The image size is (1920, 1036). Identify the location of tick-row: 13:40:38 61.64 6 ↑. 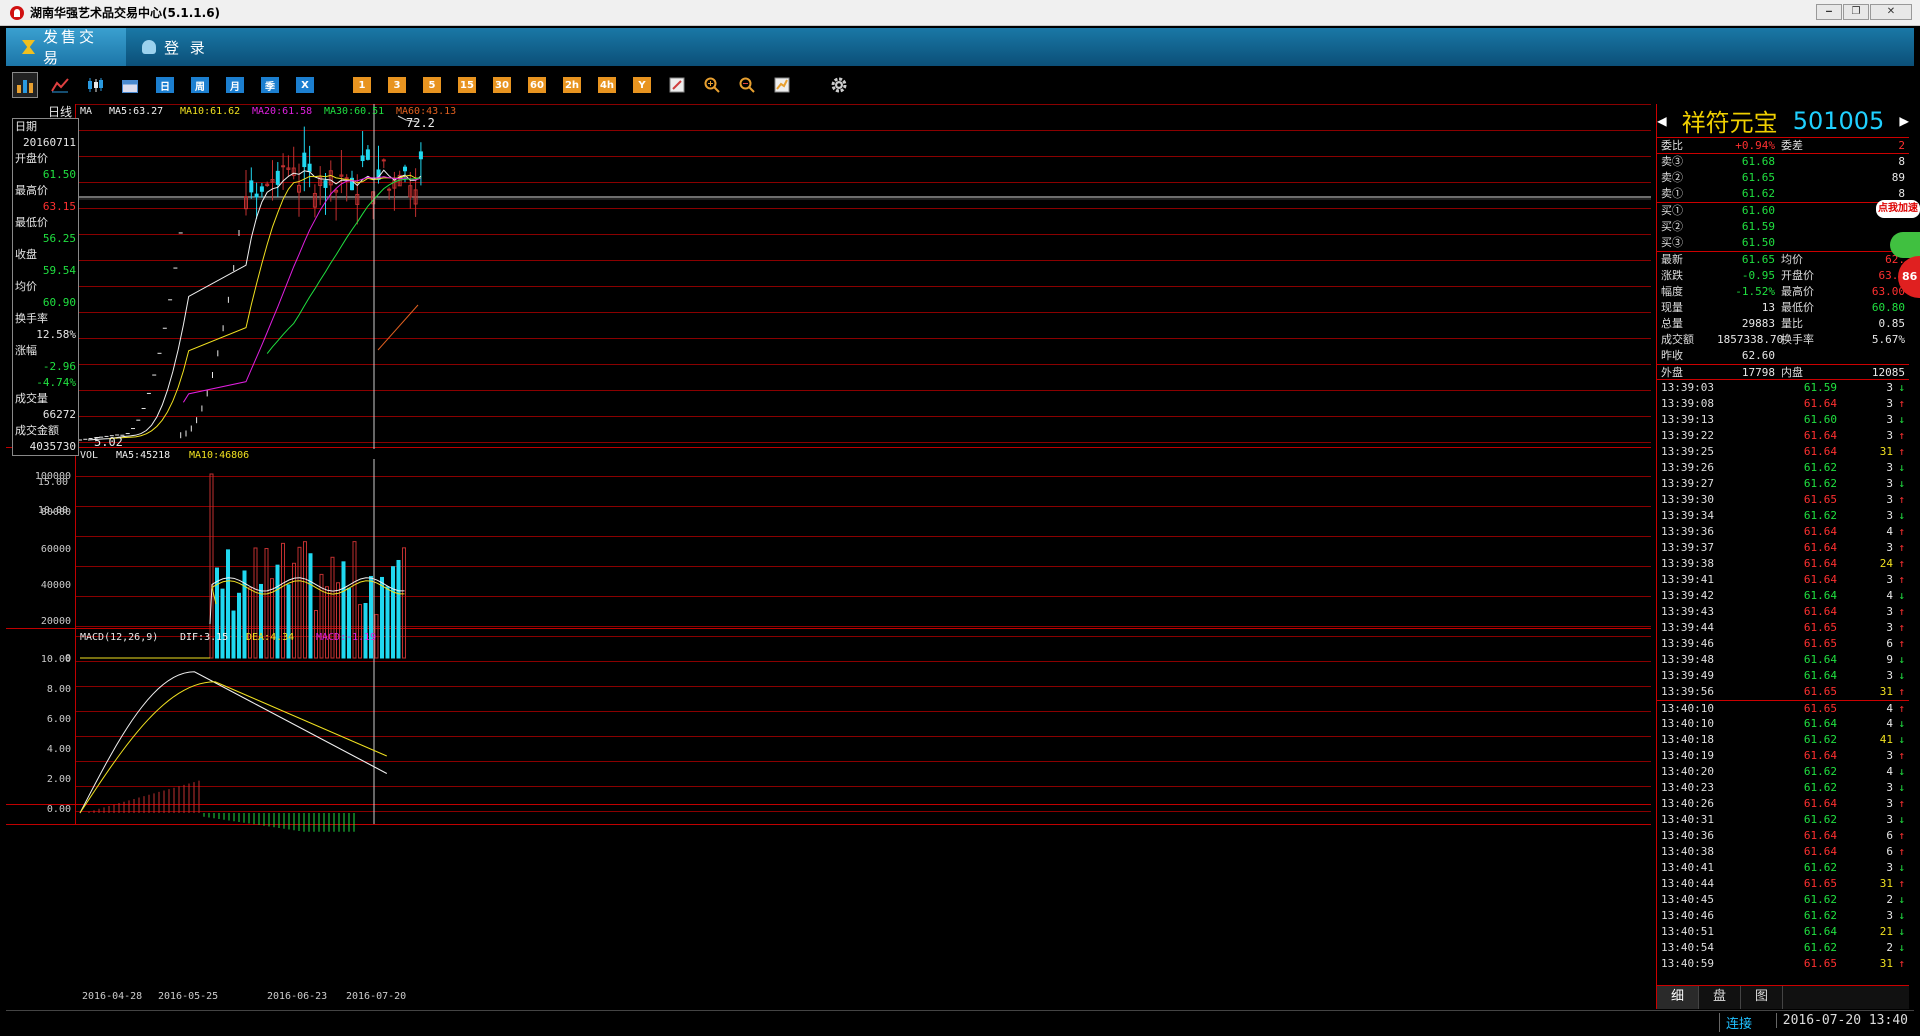
(1783, 852).